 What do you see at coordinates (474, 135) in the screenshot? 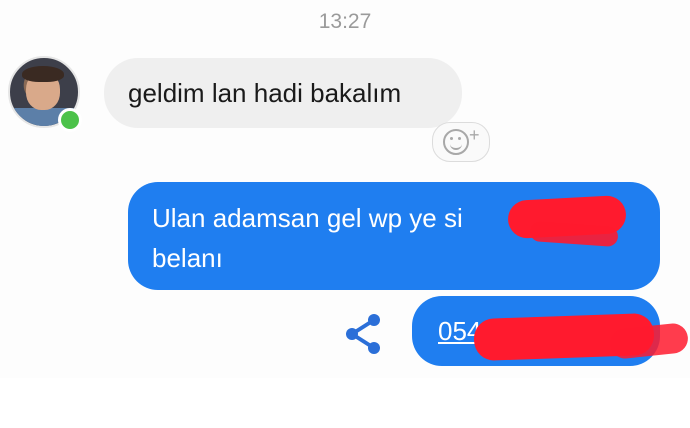
I see `reaction-plus-label: +` at bounding box center [474, 135].